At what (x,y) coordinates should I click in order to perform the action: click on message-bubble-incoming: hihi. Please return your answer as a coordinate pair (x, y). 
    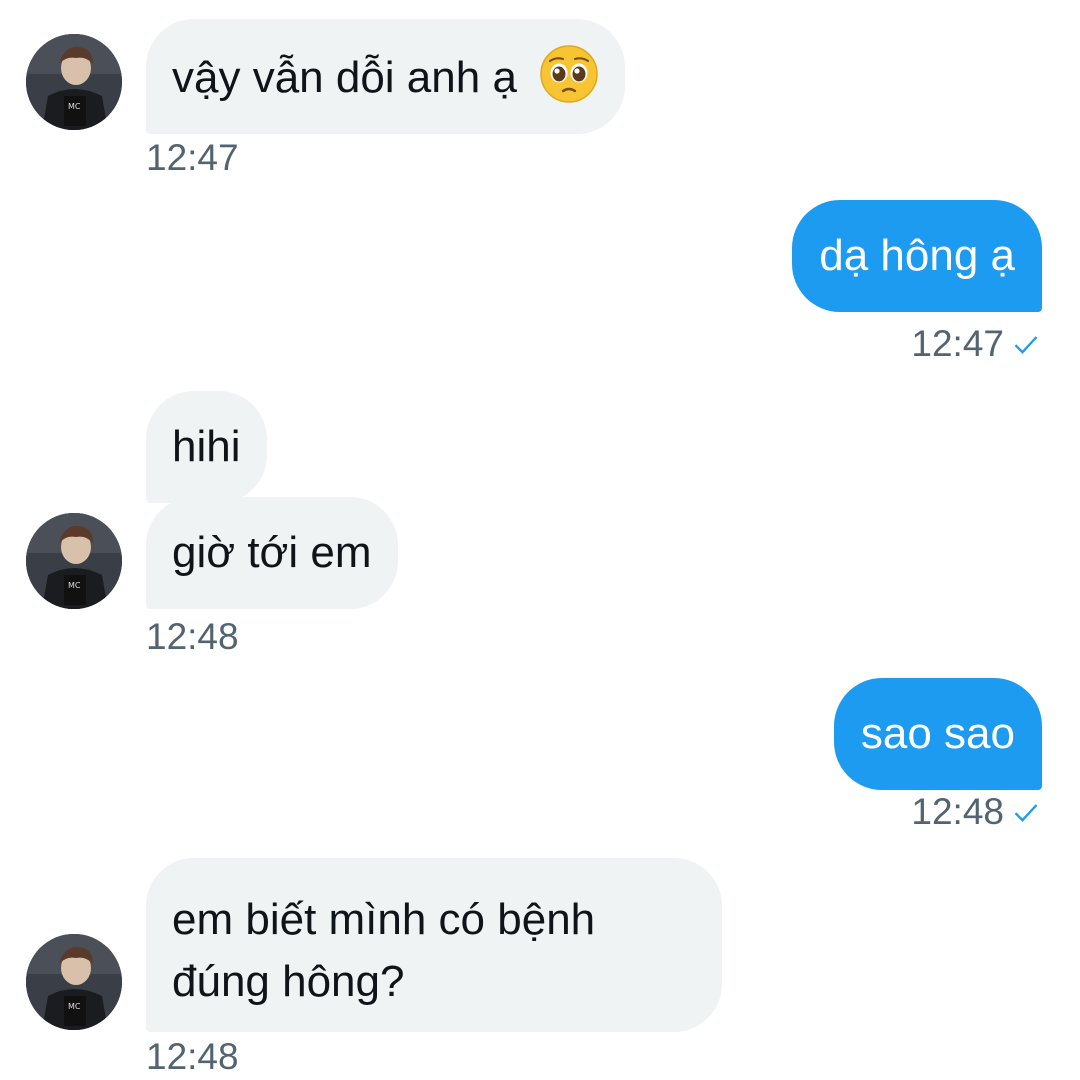
    Looking at the image, I should click on (206, 447).